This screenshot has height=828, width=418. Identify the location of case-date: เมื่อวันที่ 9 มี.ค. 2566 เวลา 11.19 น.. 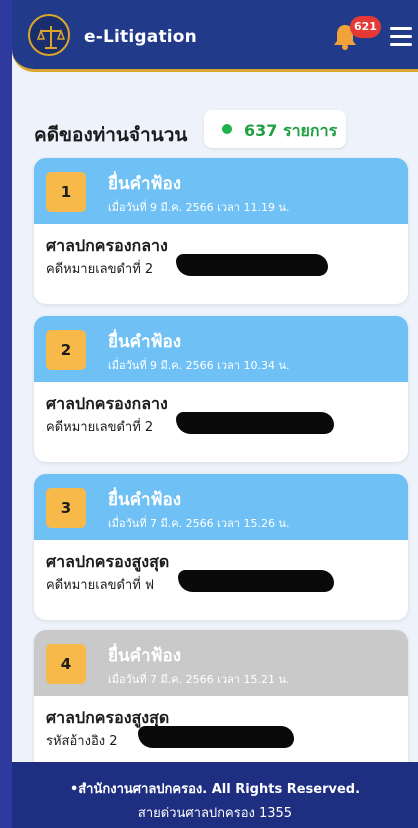
(199, 207).